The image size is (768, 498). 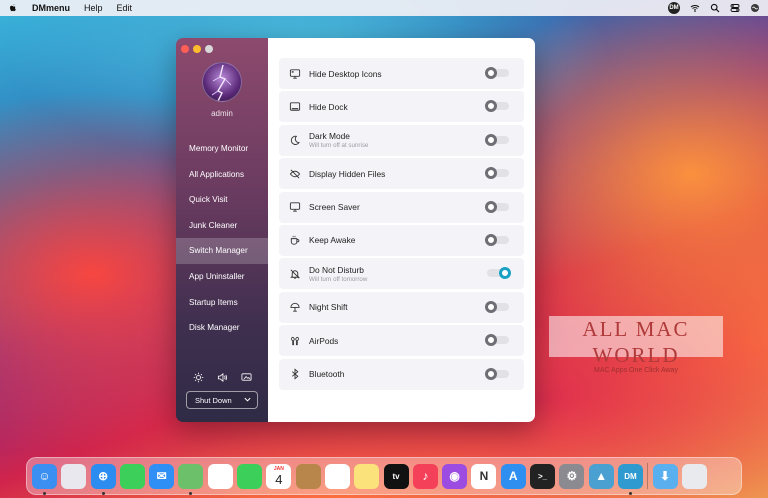 I want to click on dock-trash-icon, so click(x=694, y=476).